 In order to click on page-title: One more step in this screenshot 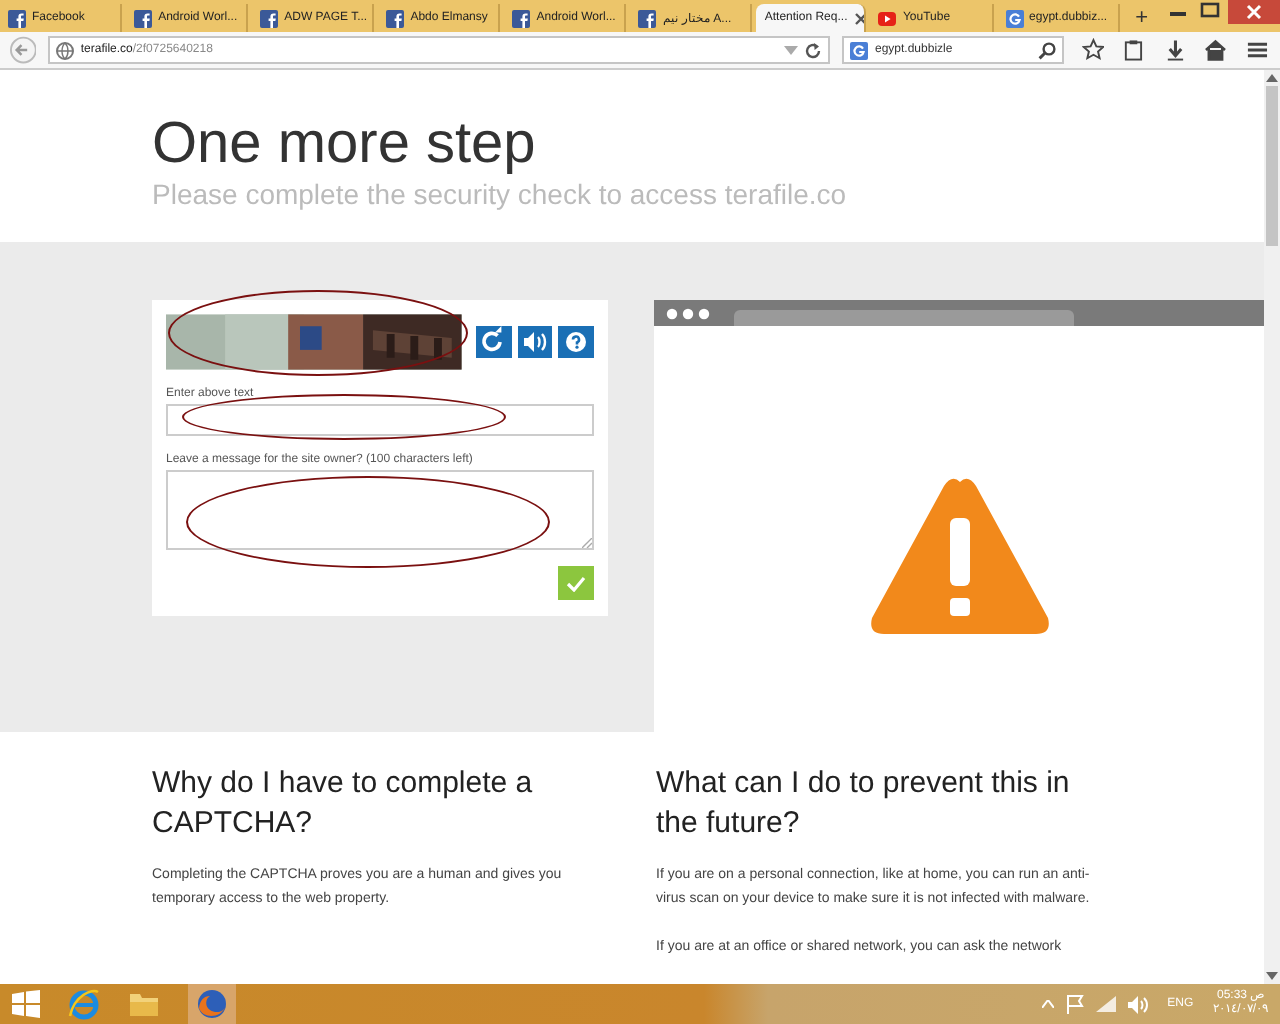, I will do `click(345, 144)`.